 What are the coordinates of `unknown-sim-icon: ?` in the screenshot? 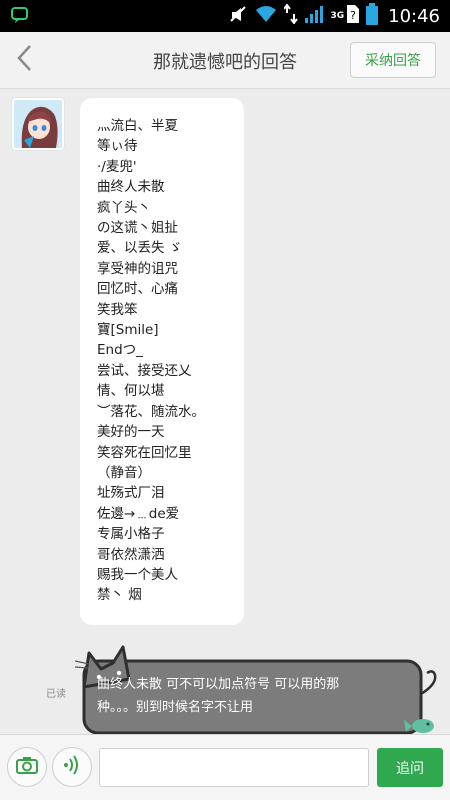 It's located at (353, 16).